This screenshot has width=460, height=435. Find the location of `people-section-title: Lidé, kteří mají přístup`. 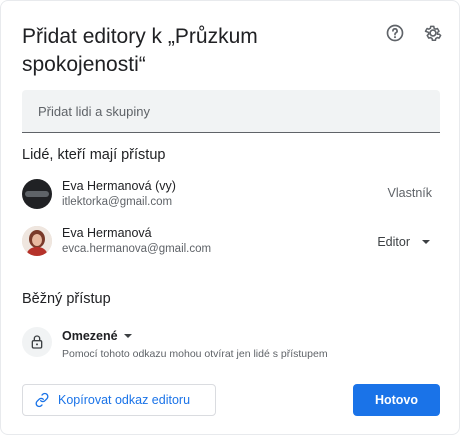

people-section-title: Lidé, kteří mají přístup is located at coordinates (94, 155).